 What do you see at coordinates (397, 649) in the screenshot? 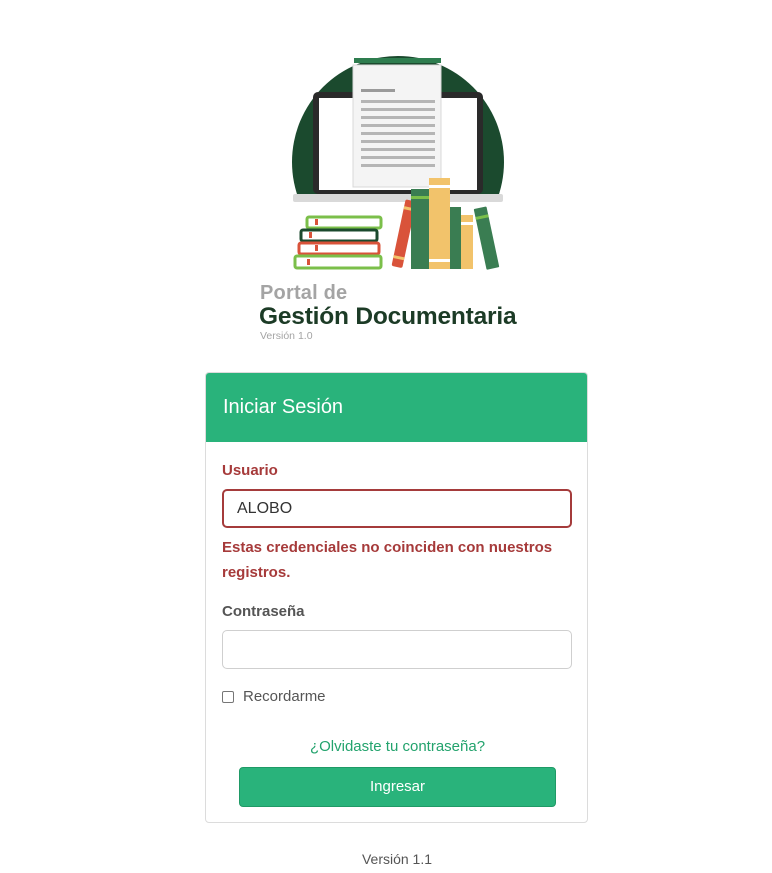
I see `password-input` at bounding box center [397, 649].